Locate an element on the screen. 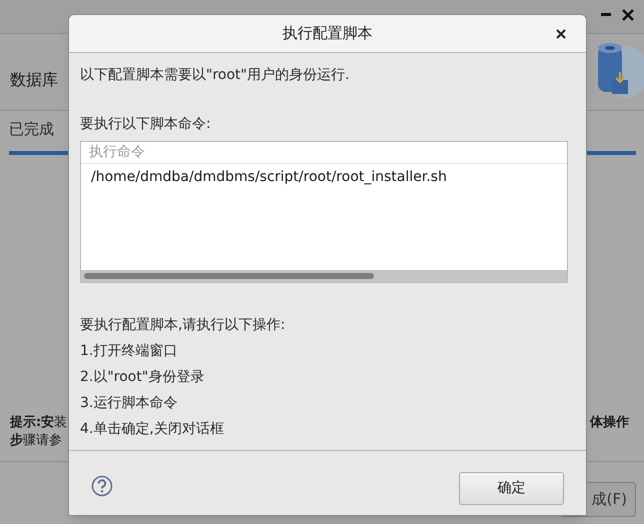  ok-button: 确定 is located at coordinates (511, 488).